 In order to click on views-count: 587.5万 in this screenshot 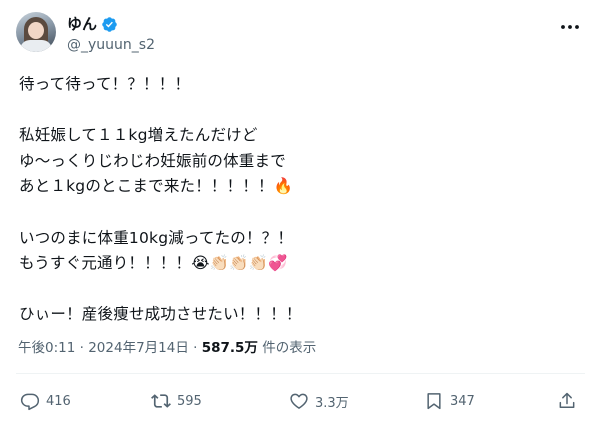, I will do `click(229, 348)`.